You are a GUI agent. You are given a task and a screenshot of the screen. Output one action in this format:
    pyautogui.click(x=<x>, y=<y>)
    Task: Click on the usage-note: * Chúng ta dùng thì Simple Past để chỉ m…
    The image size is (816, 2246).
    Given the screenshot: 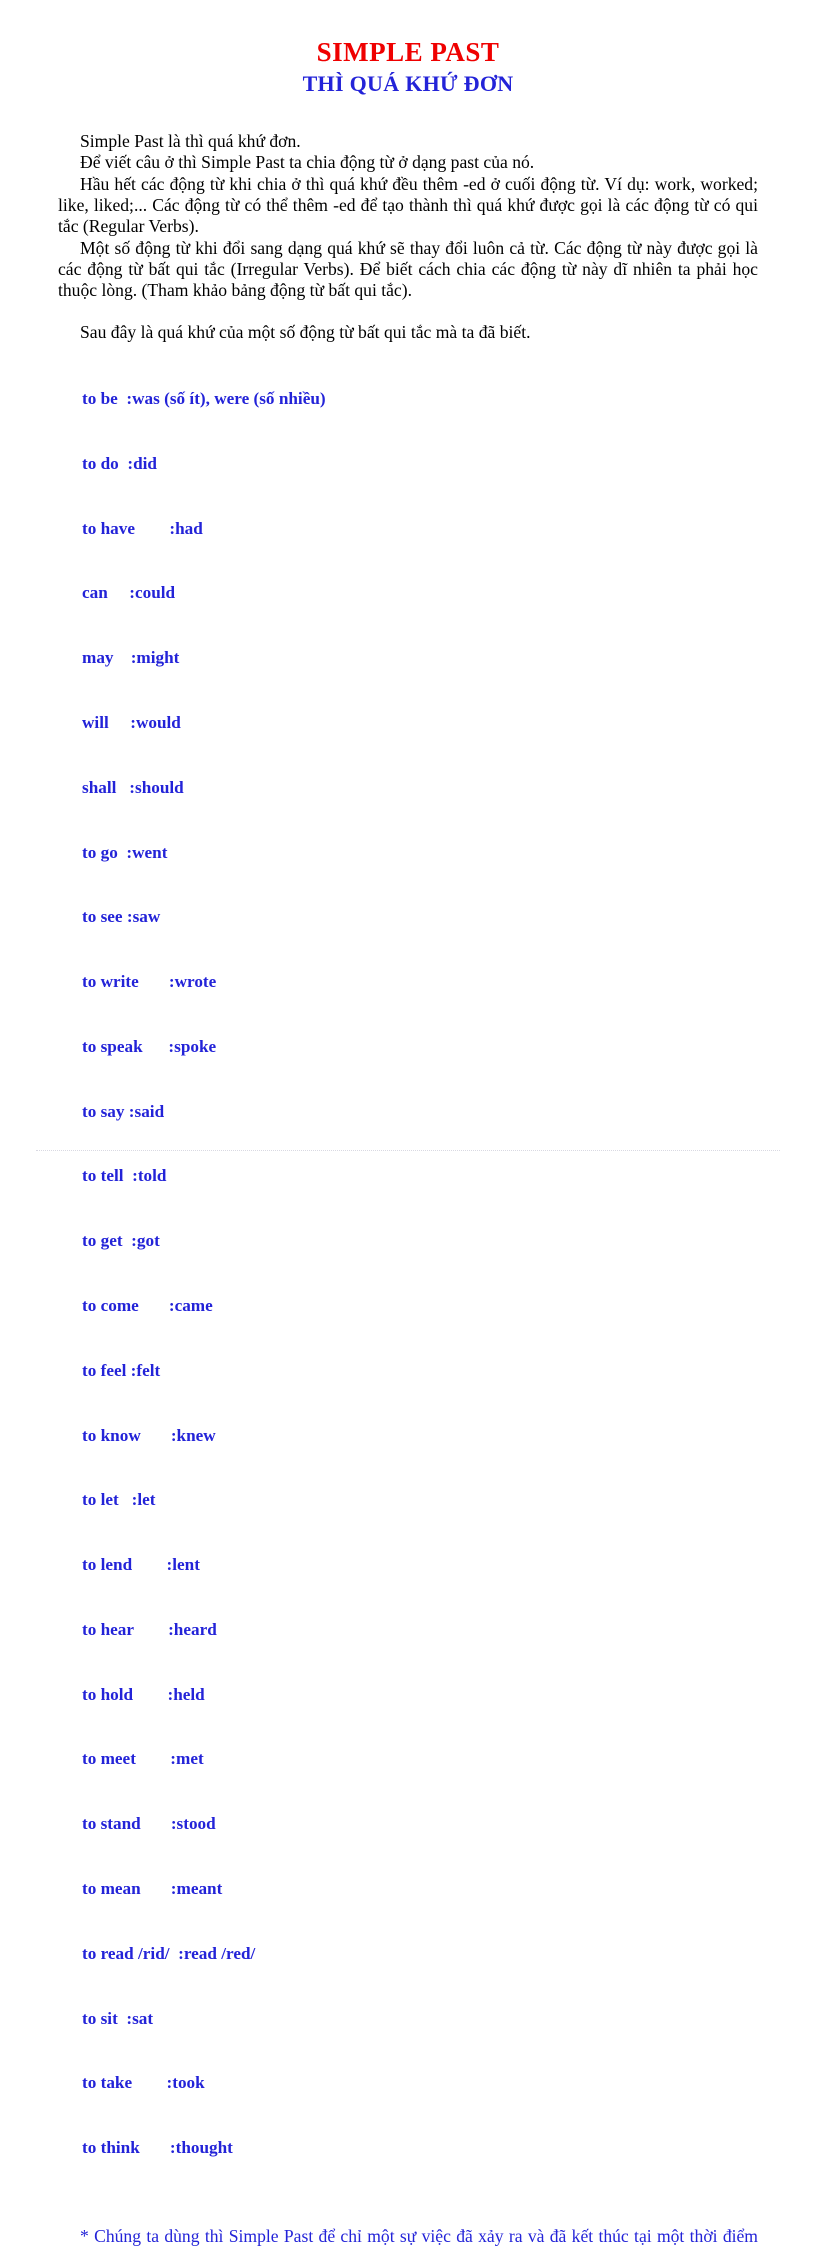 What is the action you would take?
    pyautogui.click(x=419, y=2235)
    